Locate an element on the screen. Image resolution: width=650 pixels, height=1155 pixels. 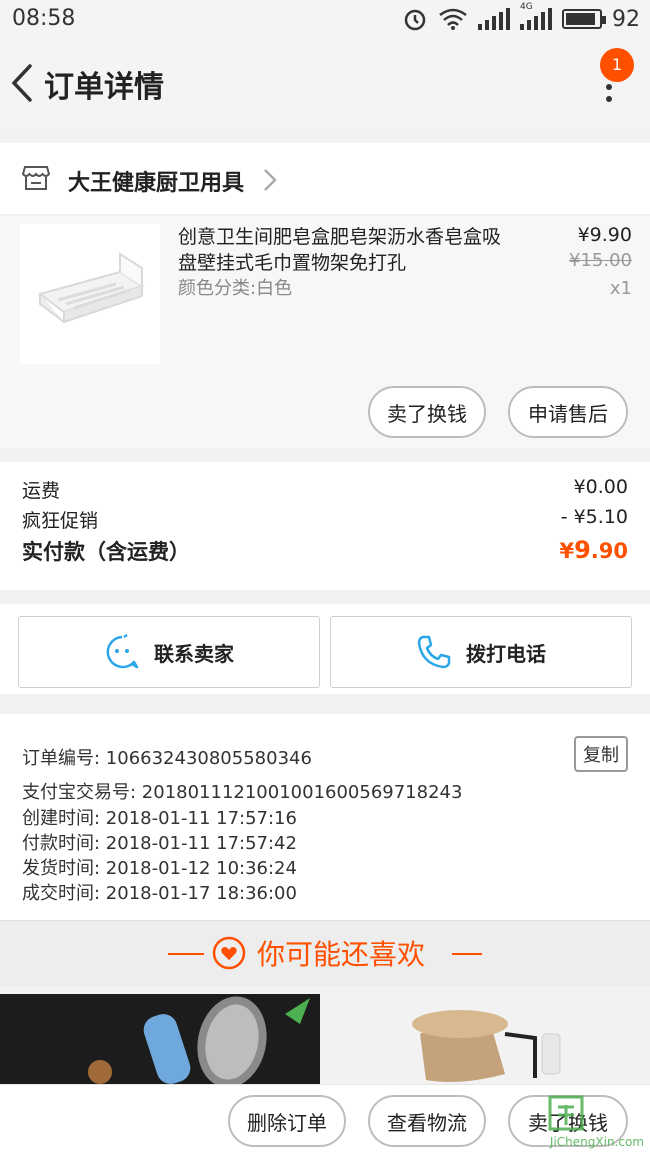
nav-bar: 订单详情 1 is located at coordinates (325, 83).